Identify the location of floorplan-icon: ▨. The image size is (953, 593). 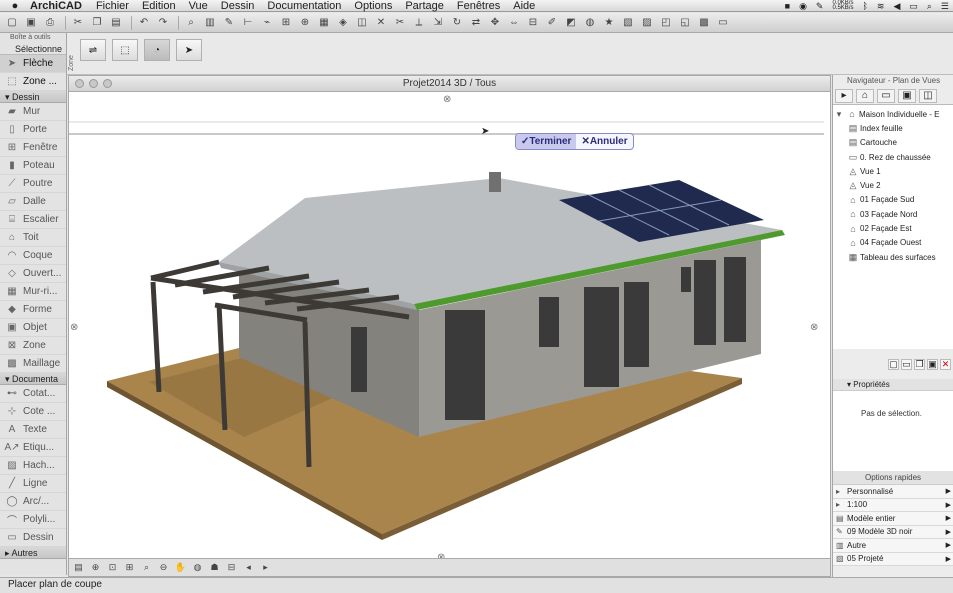
(647, 23).